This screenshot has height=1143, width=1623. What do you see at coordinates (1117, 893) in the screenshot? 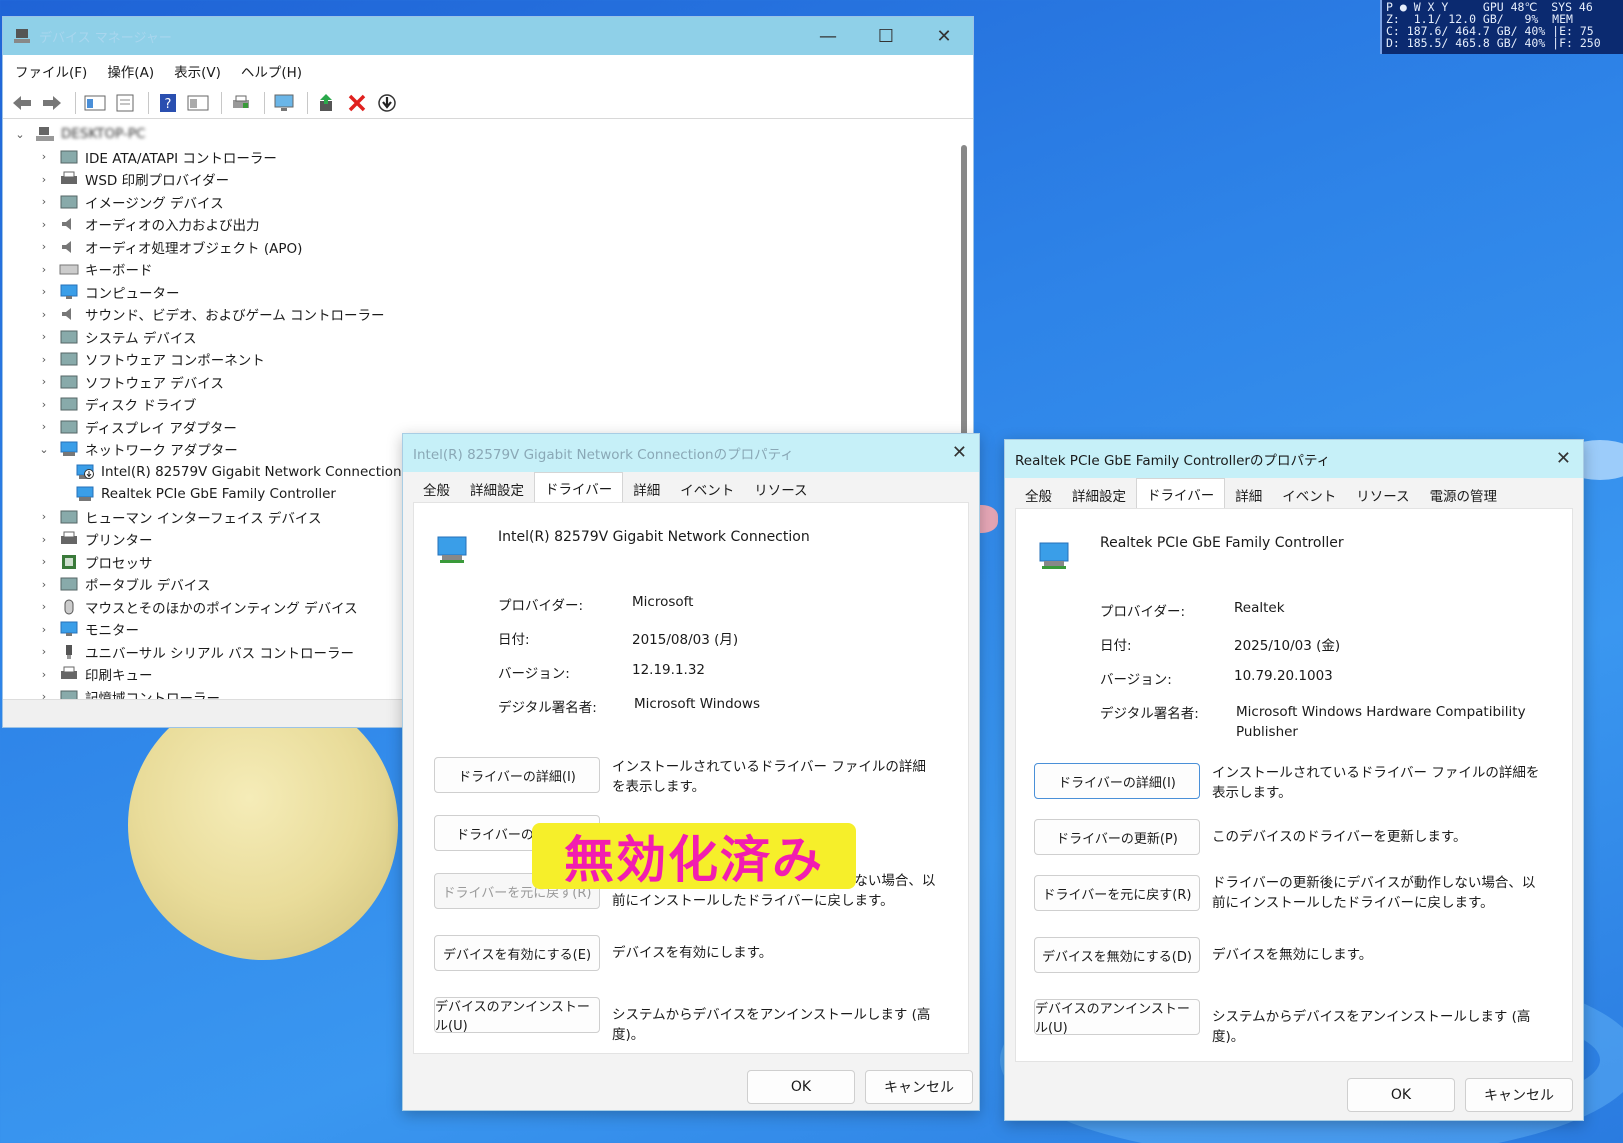
I see `rollback-driver-button: ドライバーを元に戻す(R)` at bounding box center [1117, 893].